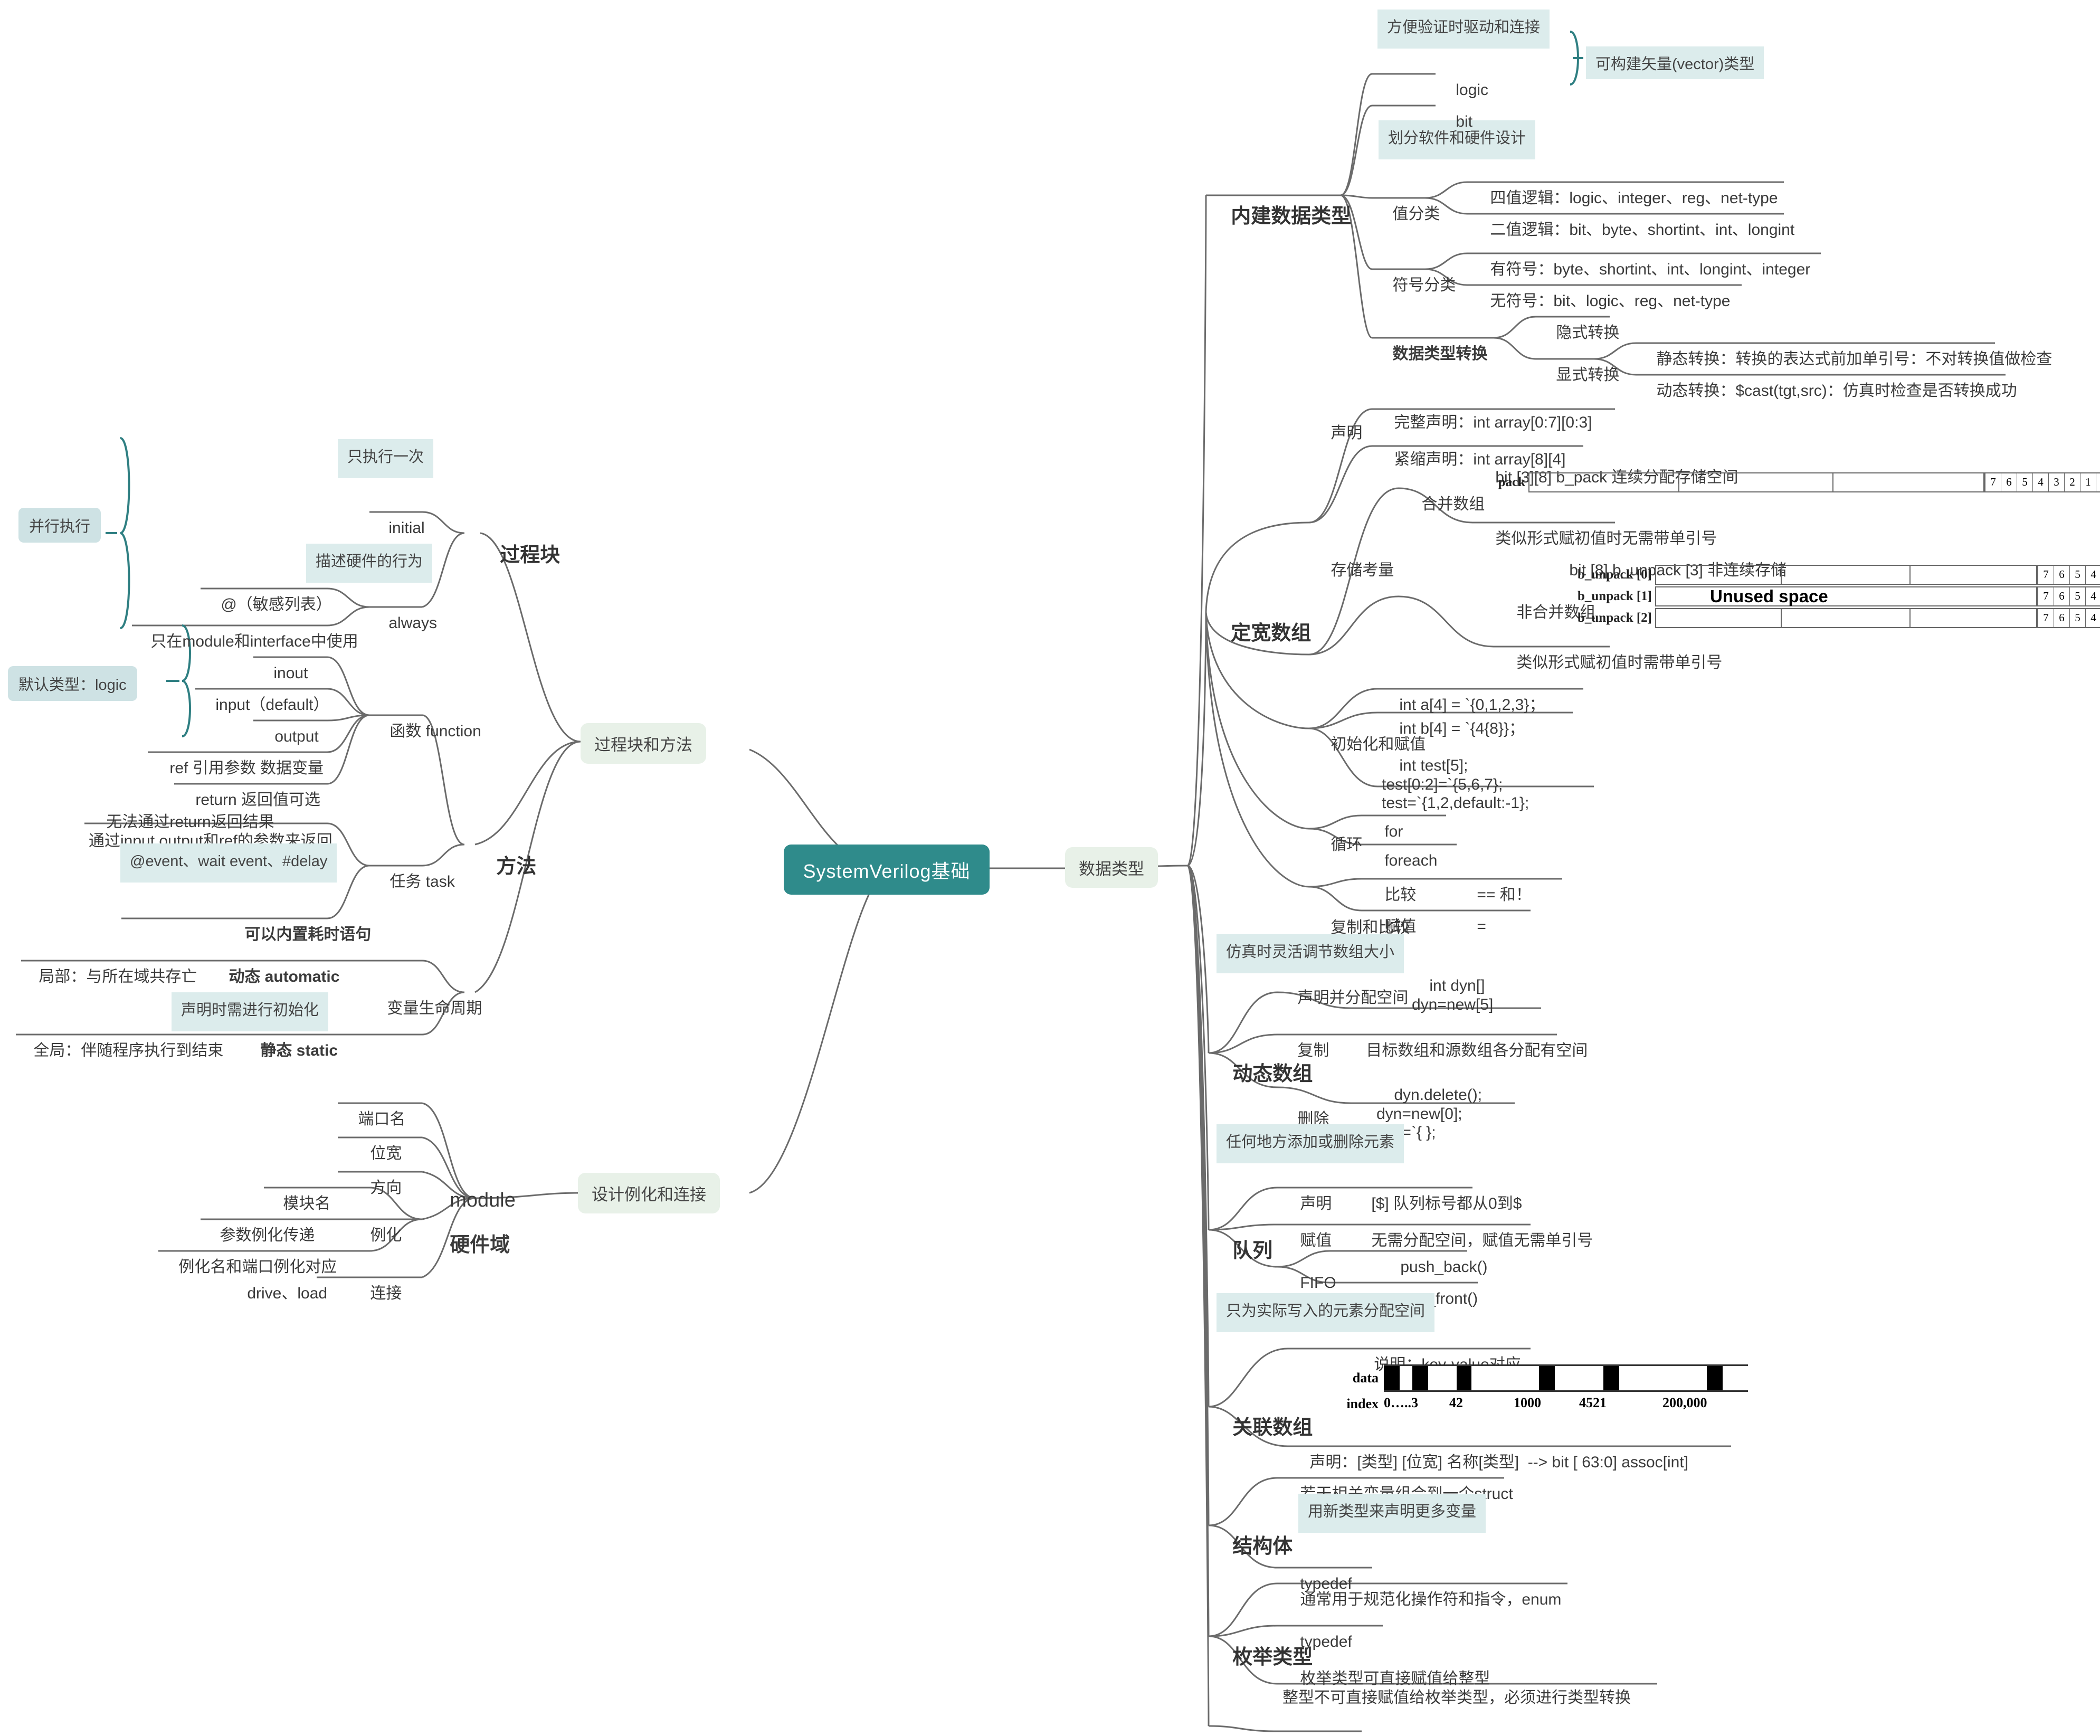 This screenshot has height=1736, width=2100. I want to click on node-module-direction: 方向, so click(377, 1179).